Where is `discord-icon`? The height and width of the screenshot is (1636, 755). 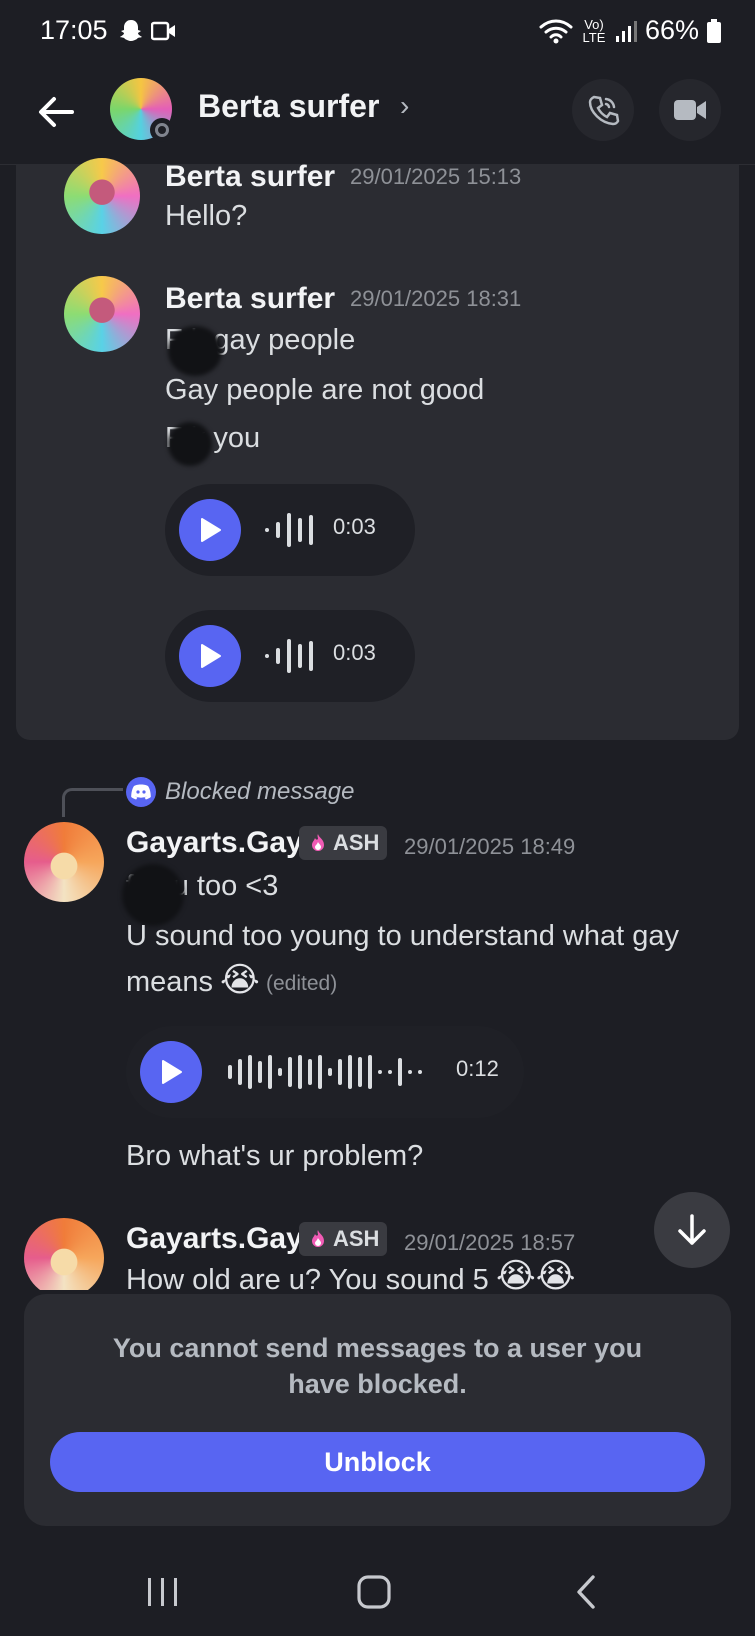 discord-icon is located at coordinates (141, 792).